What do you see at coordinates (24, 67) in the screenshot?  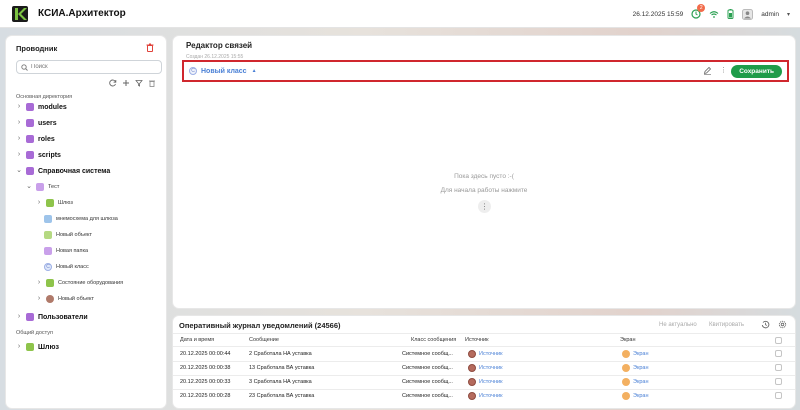 I see `search-icon` at bounding box center [24, 67].